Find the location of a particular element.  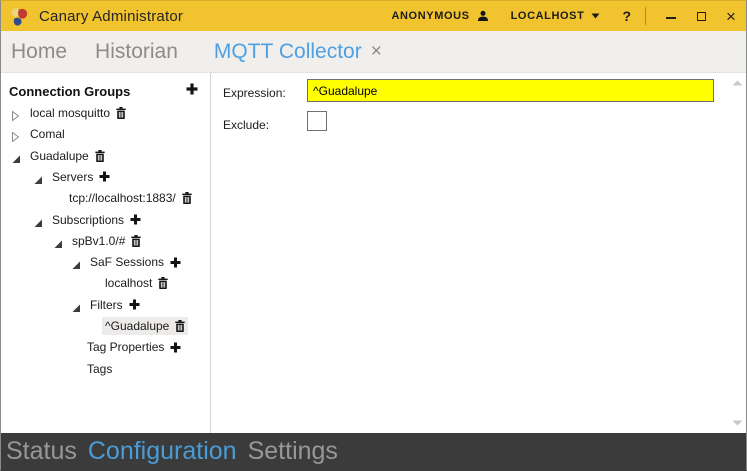

tree-row: SaF Sessions is located at coordinates (127, 262).